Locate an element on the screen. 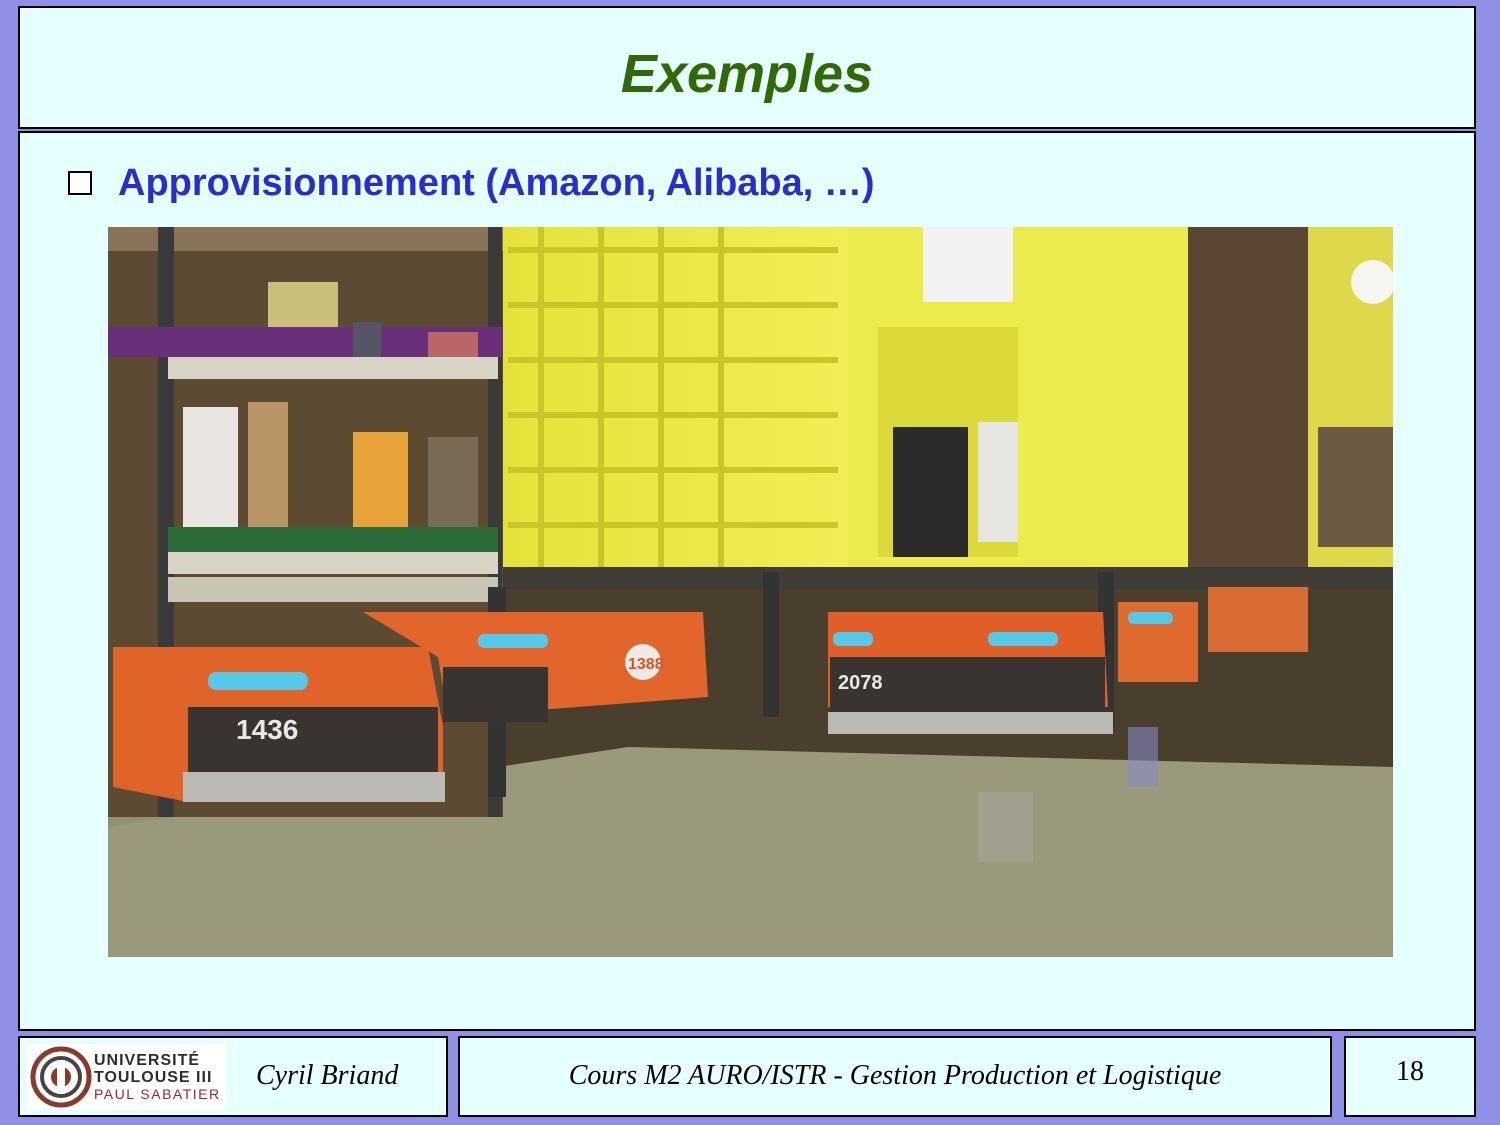  university-logo: UNIVERSITÉ TOULOUSE III PAUL SABATIER is located at coordinates (126, 1077).